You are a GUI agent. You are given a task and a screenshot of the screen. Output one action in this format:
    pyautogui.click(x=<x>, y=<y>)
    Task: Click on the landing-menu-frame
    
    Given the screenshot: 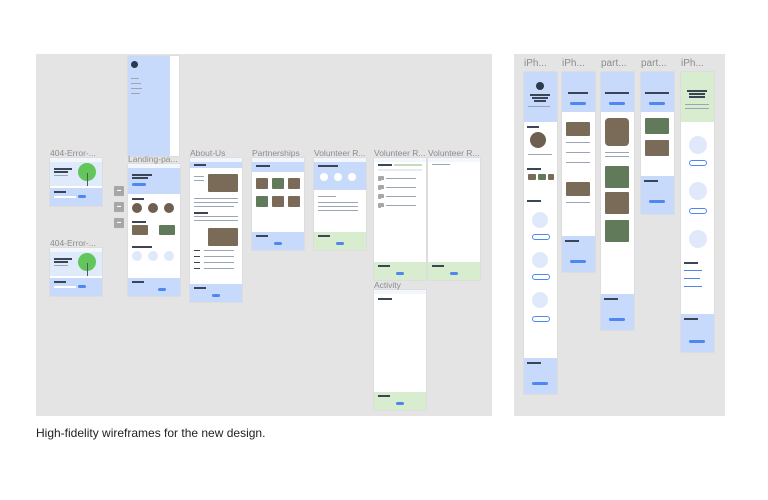 What is the action you would take?
    pyautogui.click(x=153, y=106)
    